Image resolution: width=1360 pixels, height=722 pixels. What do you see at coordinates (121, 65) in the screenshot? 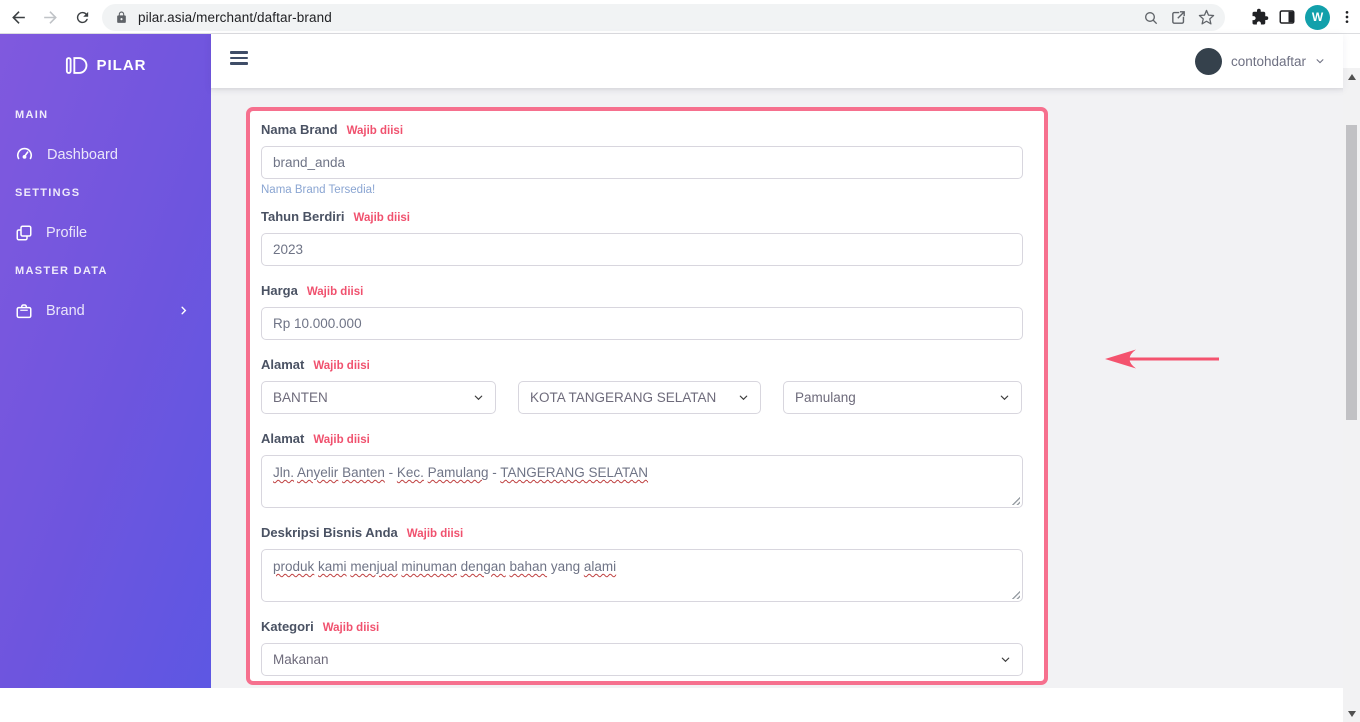
I see `logo-text: PILAR` at bounding box center [121, 65].